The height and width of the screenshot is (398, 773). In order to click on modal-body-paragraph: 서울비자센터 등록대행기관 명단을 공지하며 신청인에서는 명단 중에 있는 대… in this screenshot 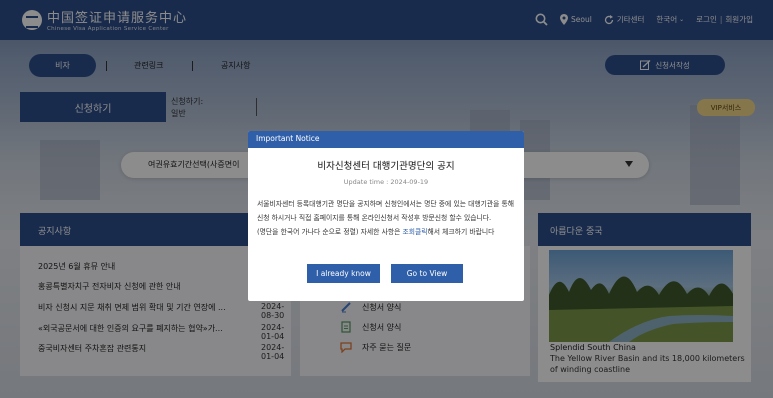, I will do `click(386, 211)`.